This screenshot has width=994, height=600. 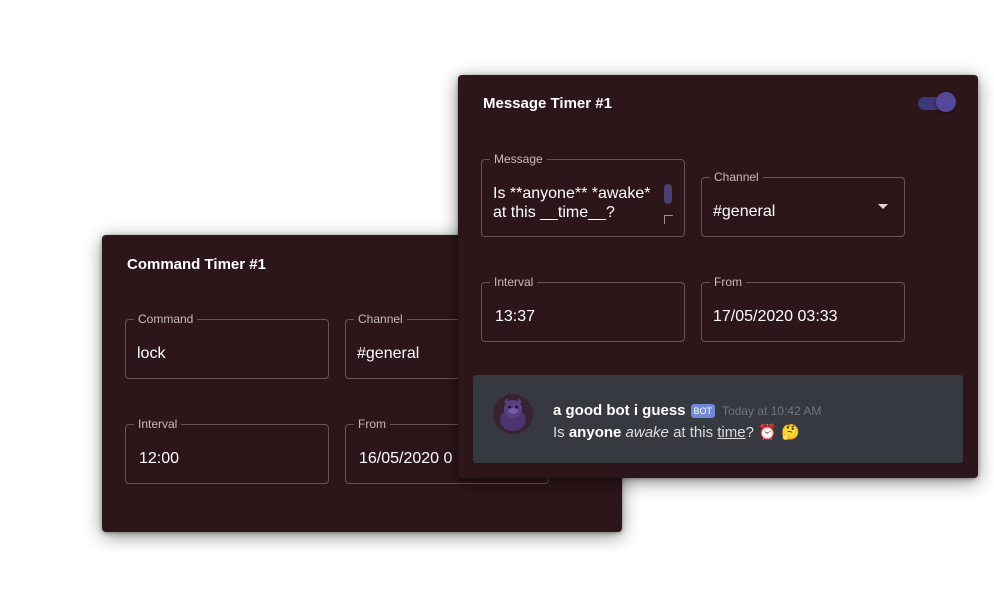 I want to click on message-text: Is **anyone** *awake* at this __time__?, so click(x=578, y=203).